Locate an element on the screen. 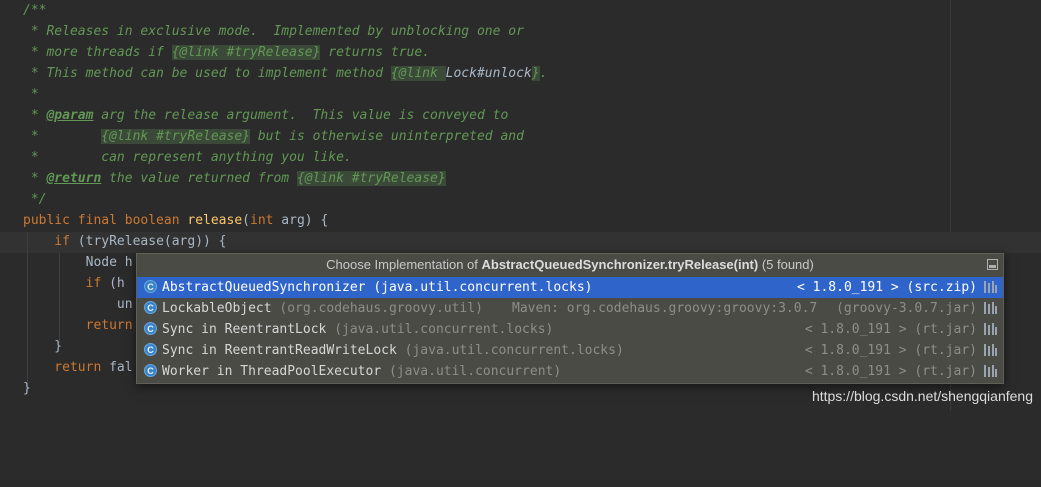 Image resolution: width=1041 pixels, height=487 pixels. code-line: un is located at coordinates (78, 304).